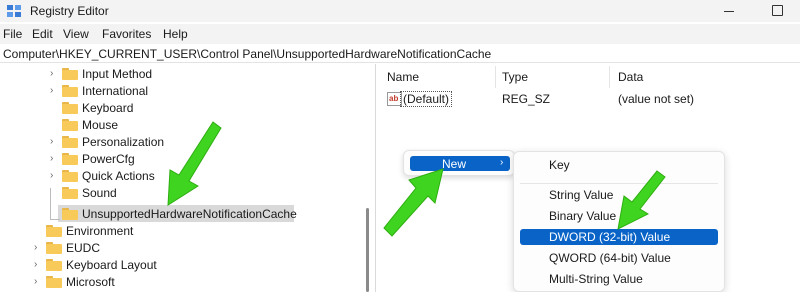 This screenshot has width=800, height=292. What do you see at coordinates (118, 176) in the screenshot?
I see `tree-item-label: Quick Actions` at bounding box center [118, 176].